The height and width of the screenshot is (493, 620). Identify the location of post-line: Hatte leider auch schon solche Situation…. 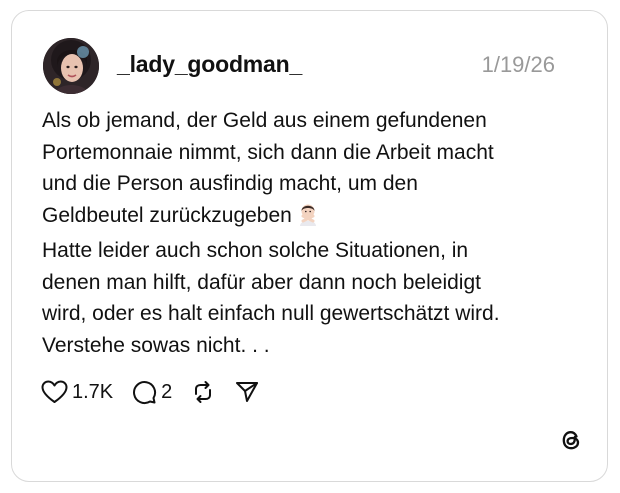
(255, 250).